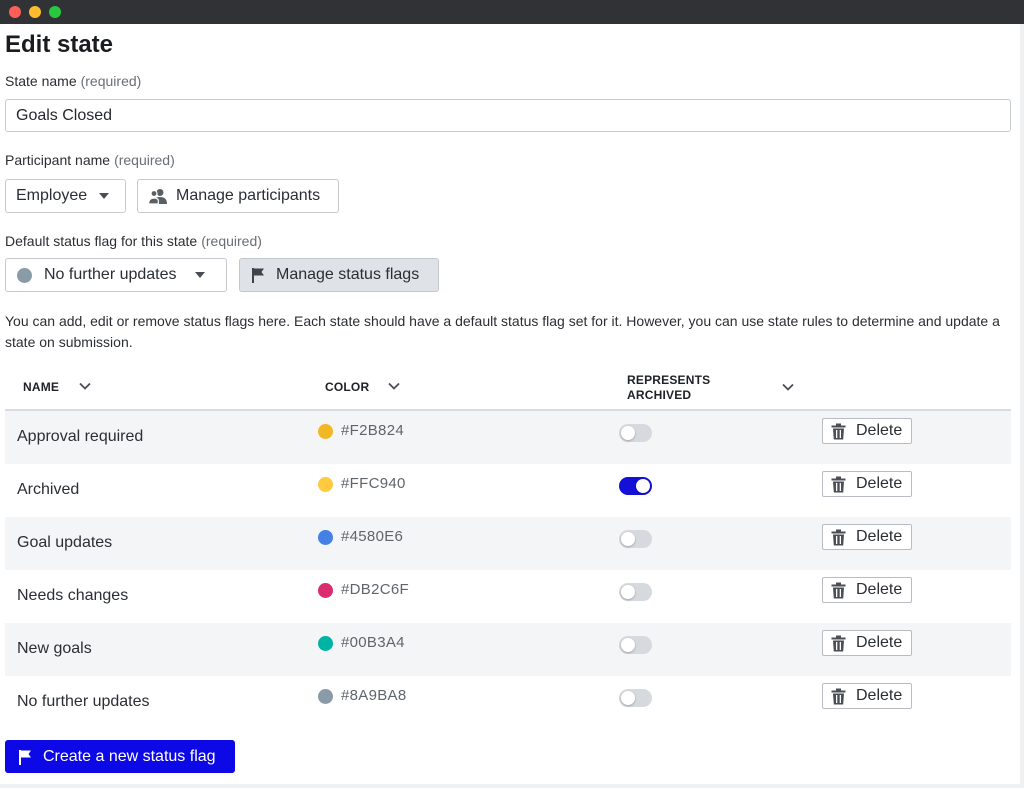  Describe the element at coordinates (101, 241) in the screenshot. I see `default-status-flag-label-text: Default status flag for this state` at that location.